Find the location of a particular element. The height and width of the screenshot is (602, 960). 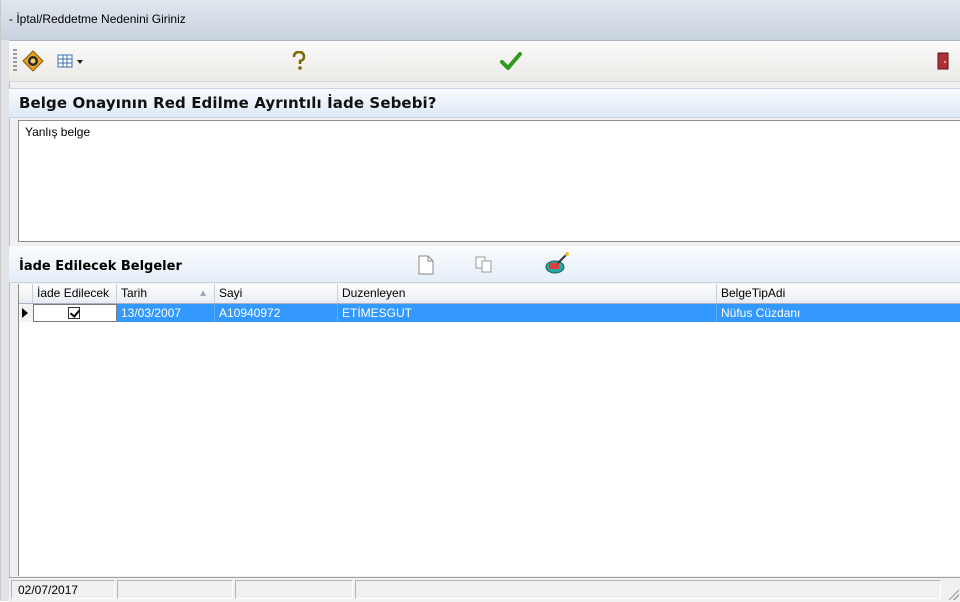

cell-tarih: 13/03/2007 is located at coordinates (166, 313).